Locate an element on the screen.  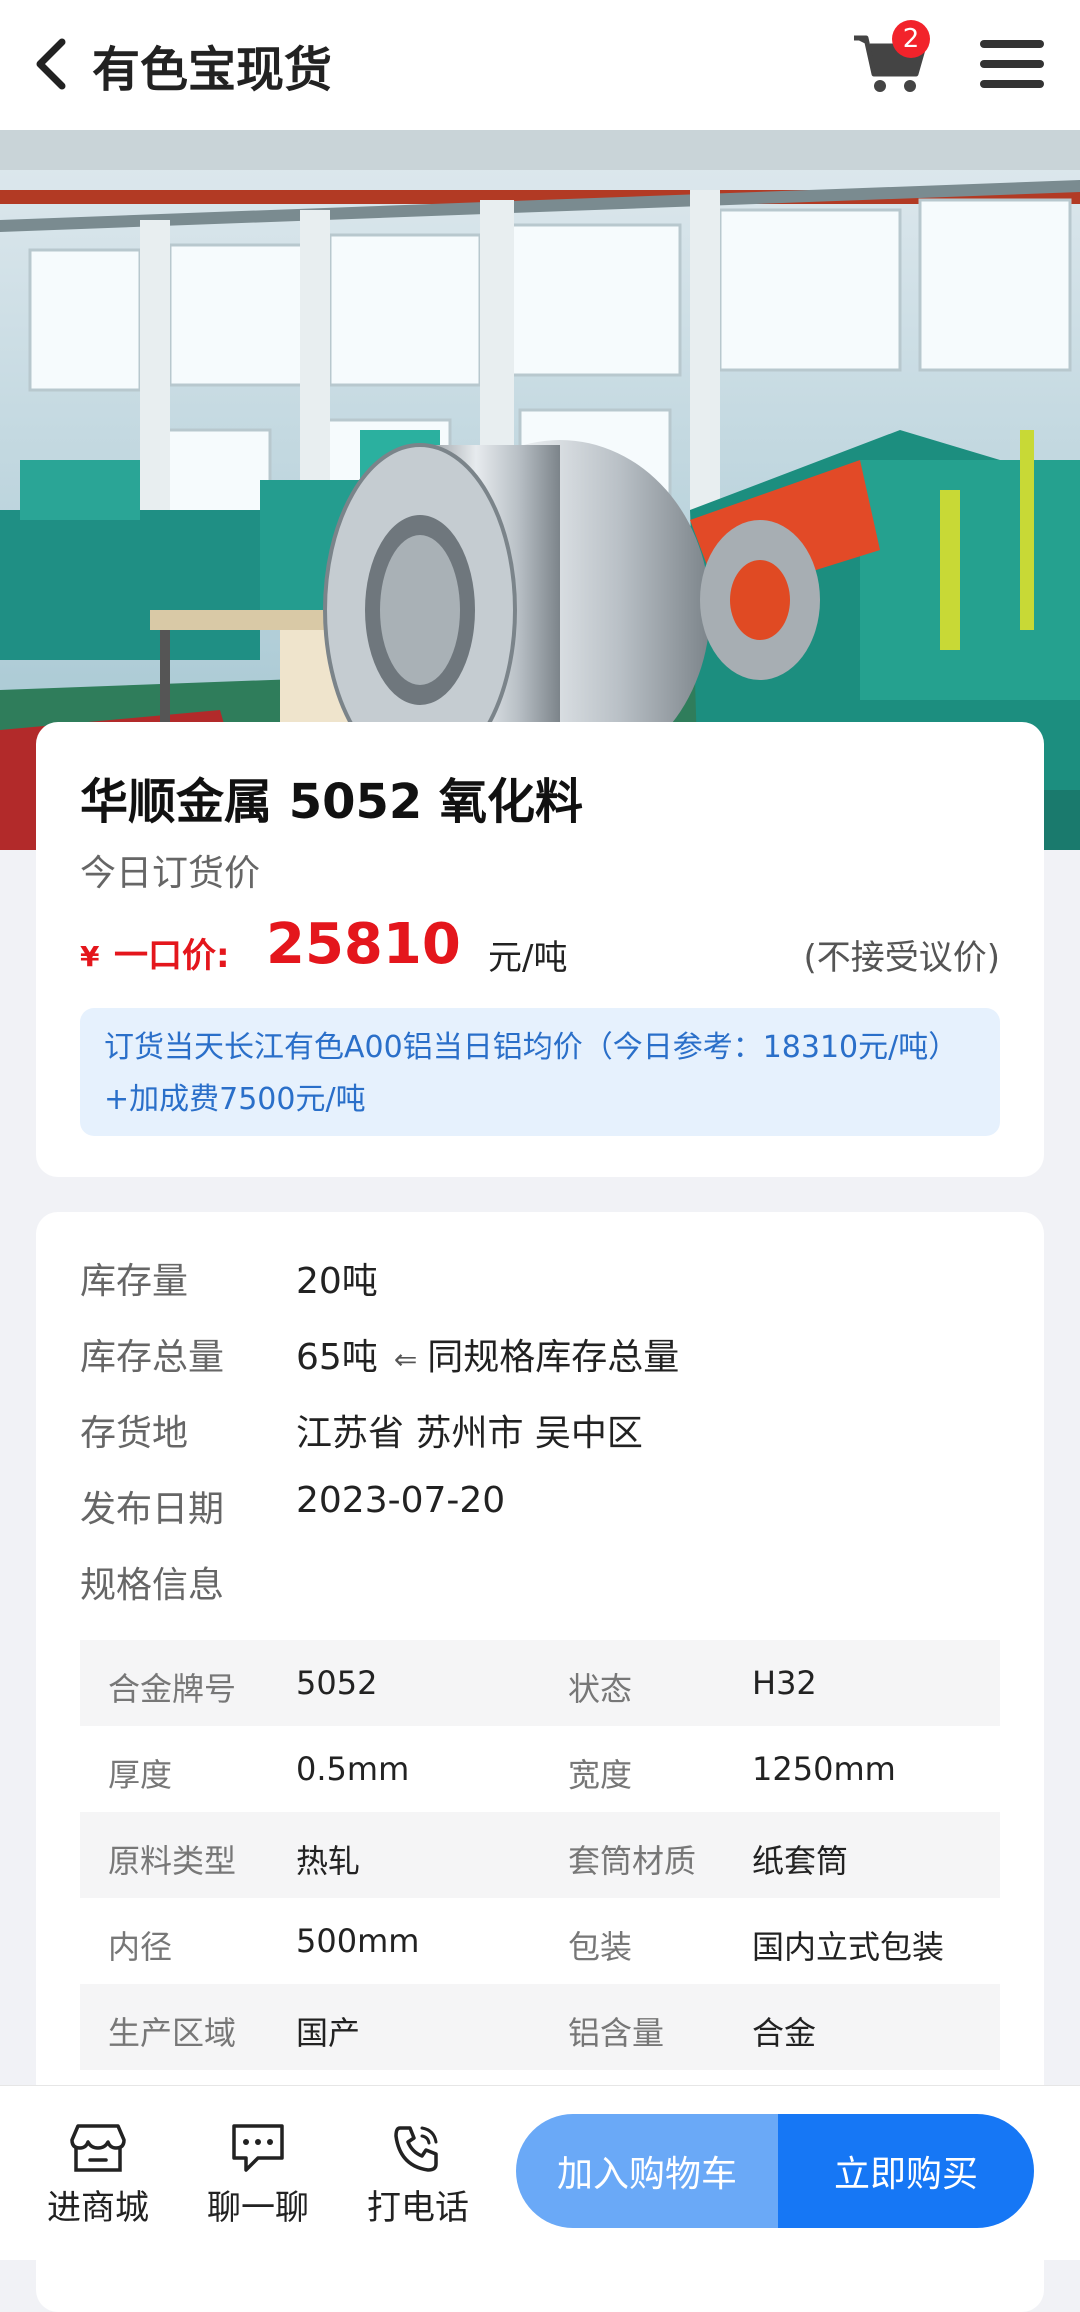
menu-icon is located at coordinates (1012, 64).